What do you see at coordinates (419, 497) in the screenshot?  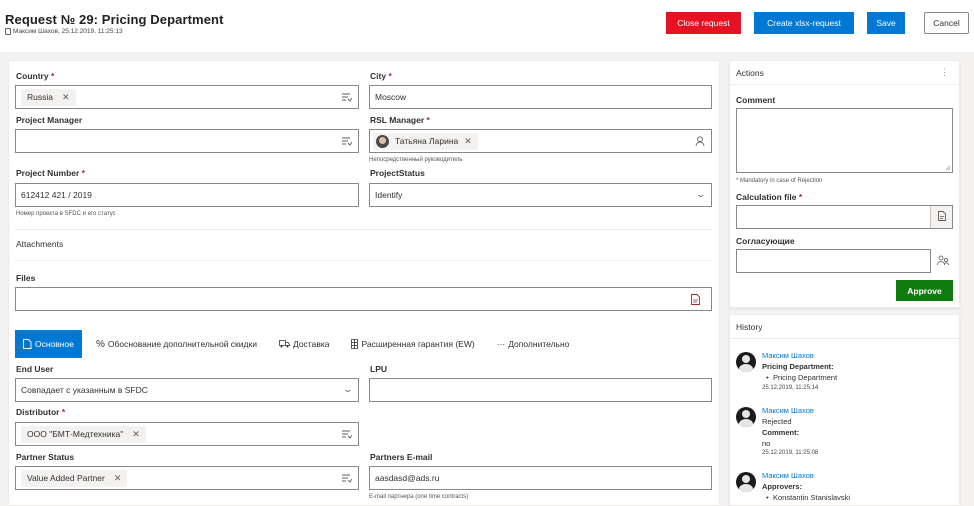 I see `partners-email-hint: E-mail партнера (one time contracts)` at bounding box center [419, 497].